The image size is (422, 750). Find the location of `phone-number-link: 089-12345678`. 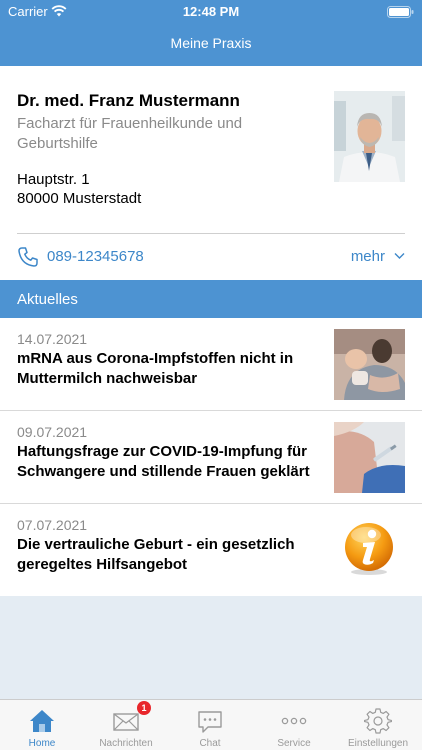

phone-number-link: 089-12345678 is located at coordinates (95, 256).